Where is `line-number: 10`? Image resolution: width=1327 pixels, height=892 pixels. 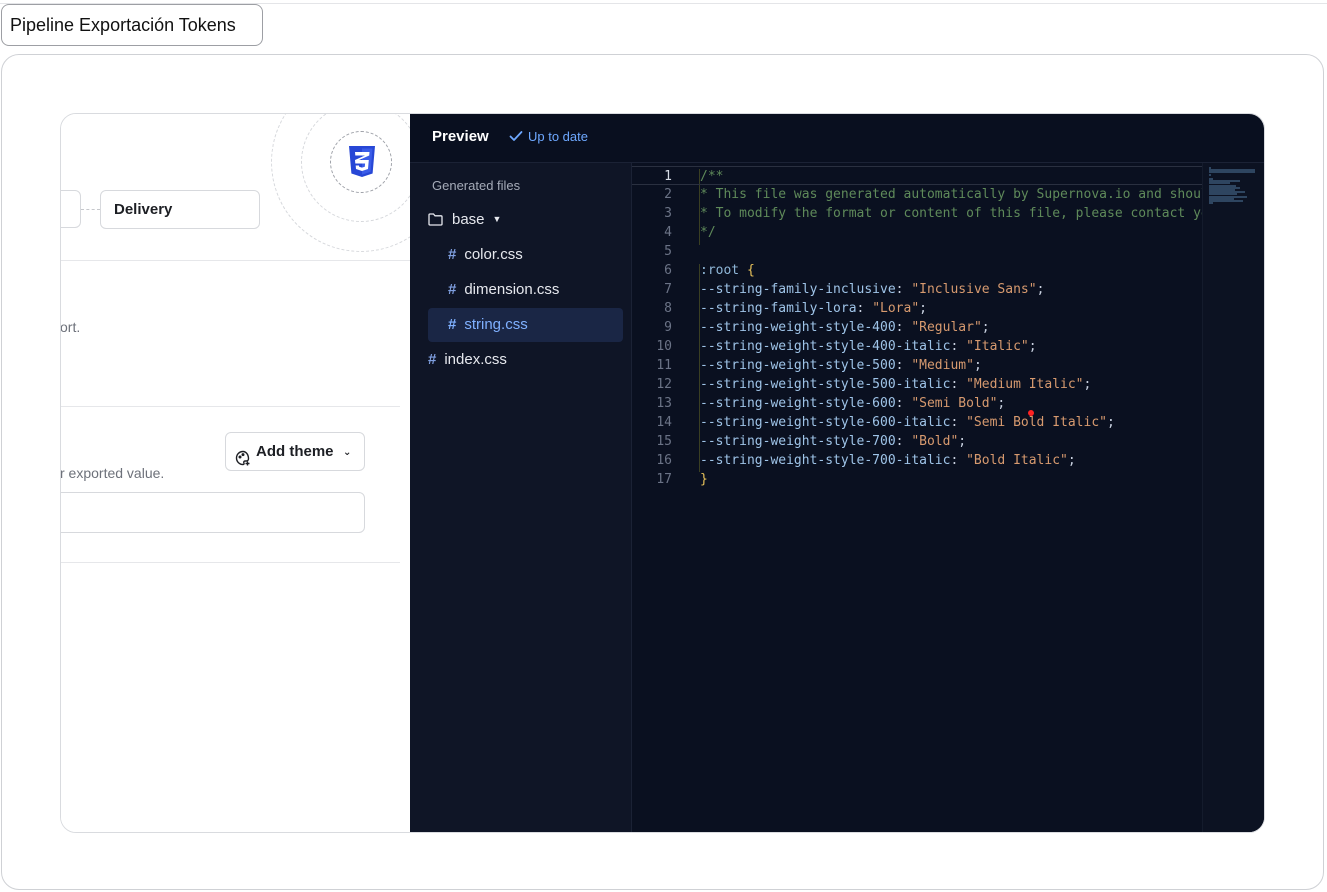 line-number: 10 is located at coordinates (664, 346).